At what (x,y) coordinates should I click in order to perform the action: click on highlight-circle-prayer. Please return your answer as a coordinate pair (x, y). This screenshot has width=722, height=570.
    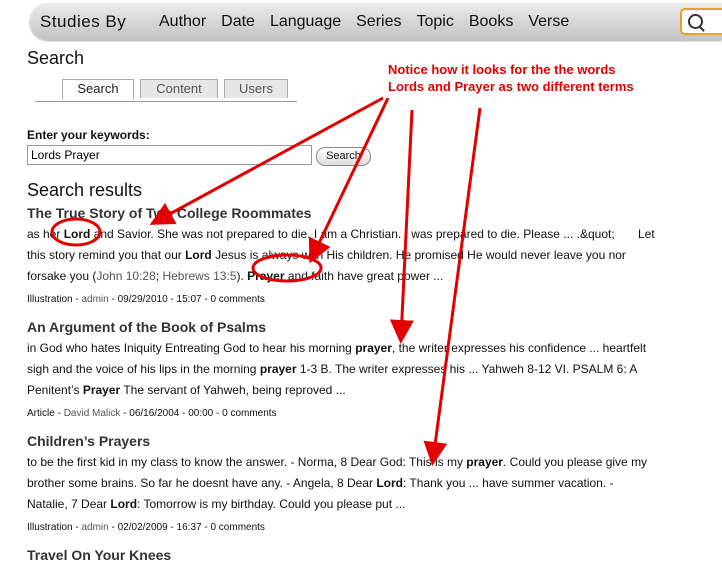
    Looking at the image, I should click on (287, 268).